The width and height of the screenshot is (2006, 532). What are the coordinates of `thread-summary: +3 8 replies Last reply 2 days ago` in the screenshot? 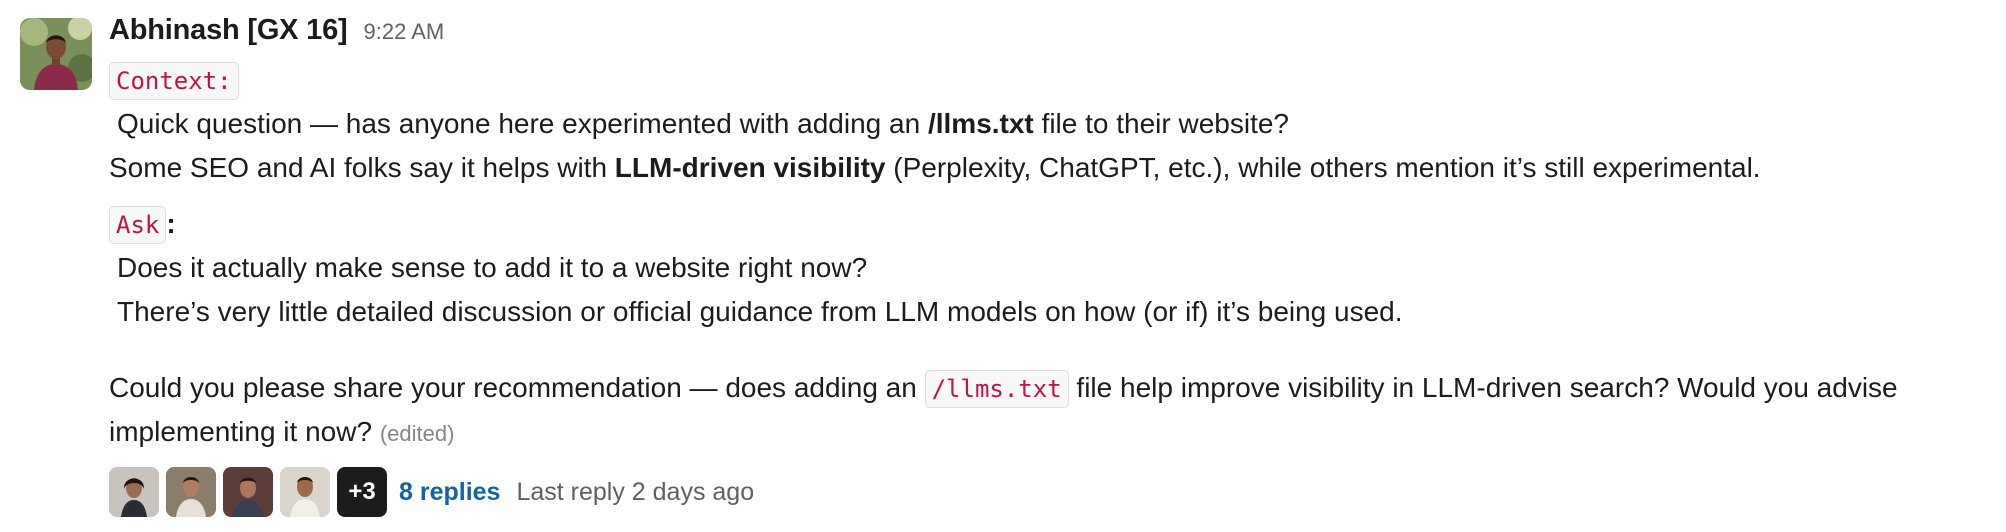 It's located at (1049, 492).